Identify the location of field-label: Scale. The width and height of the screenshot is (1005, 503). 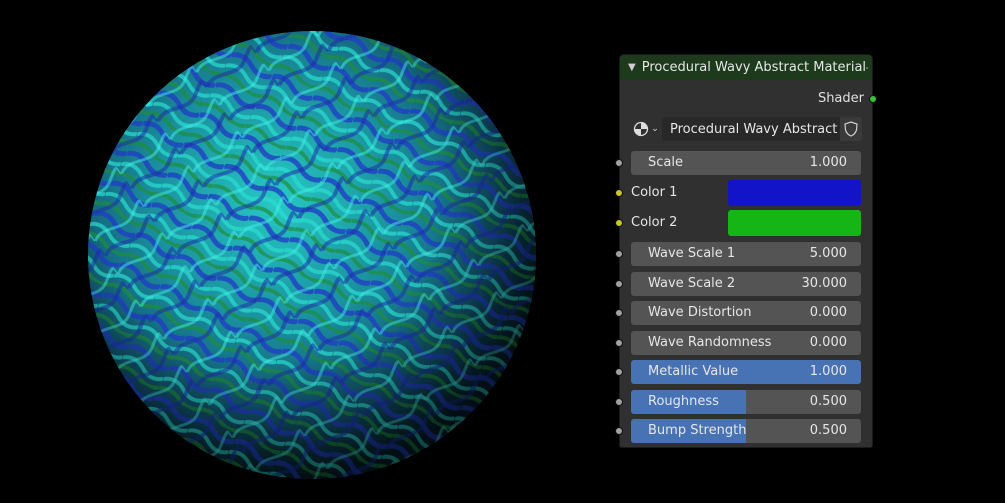
(665, 162).